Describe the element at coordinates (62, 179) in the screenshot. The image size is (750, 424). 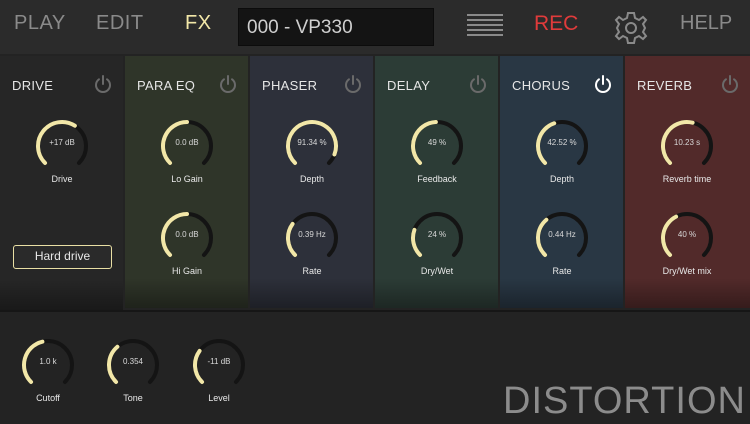
I see `drive-drive-label: Drive` at that location.